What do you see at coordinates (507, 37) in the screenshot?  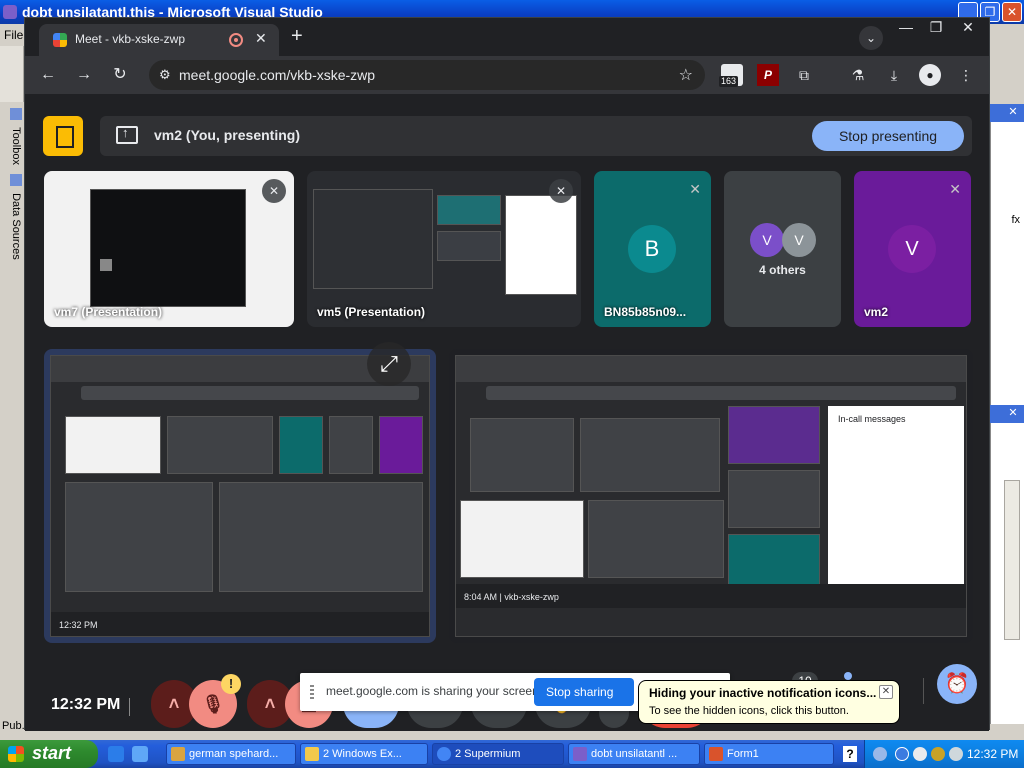 I see `tab-strip: Meet - vkb-xske-zwp ✕ + ⌄ — ❐ ✕` at bounding box center [507, 37].